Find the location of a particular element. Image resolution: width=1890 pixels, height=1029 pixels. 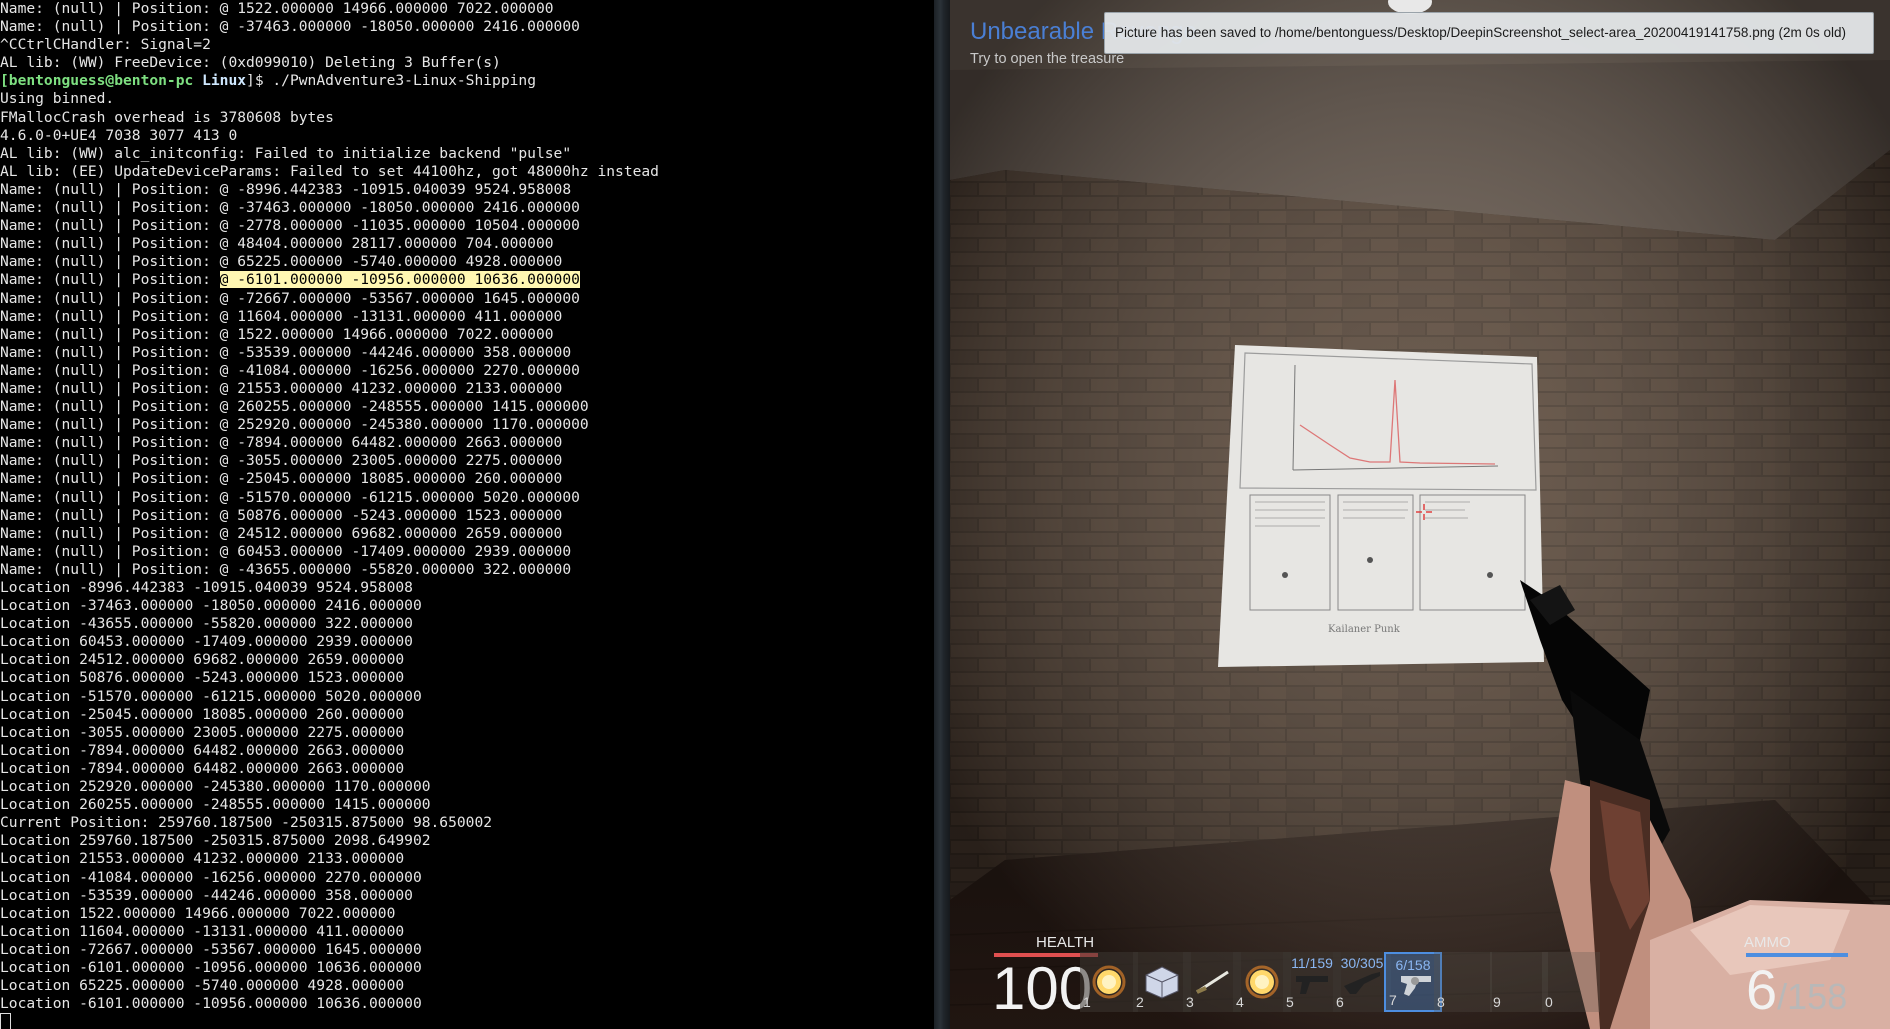

terminal-line is located at coordinates (467, 1021).